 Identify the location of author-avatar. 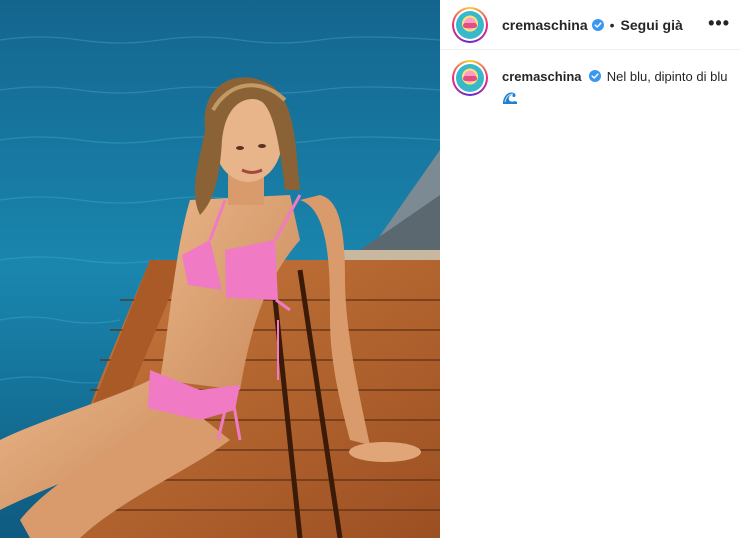
(470, 24).